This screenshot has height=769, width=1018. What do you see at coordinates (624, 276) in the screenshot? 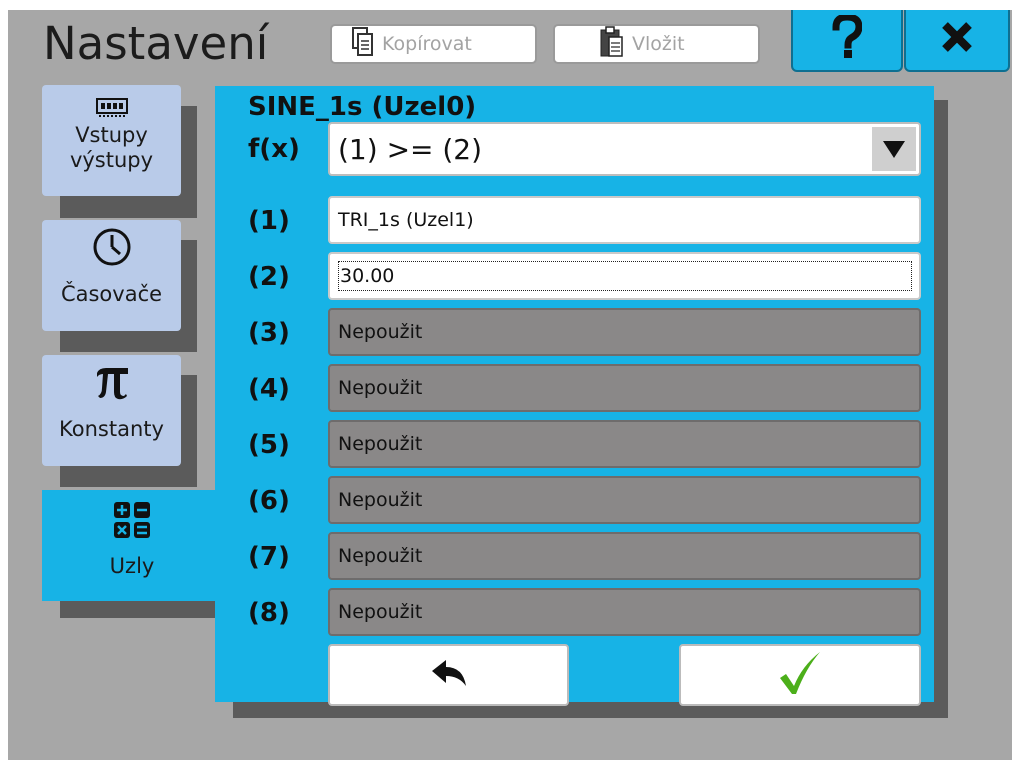
I see `operand-2-field: 30.00` at bounding box center [624, 276].